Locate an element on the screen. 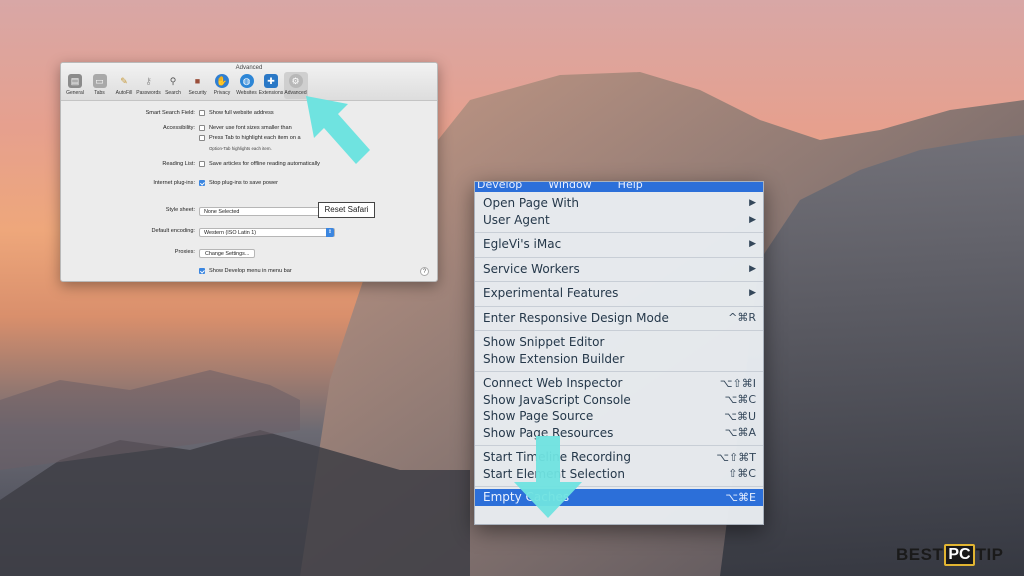 The width and height of the screenshot is (1024, 576). chevron-down-icon: ⇕ is located at coordinates (330, 233).